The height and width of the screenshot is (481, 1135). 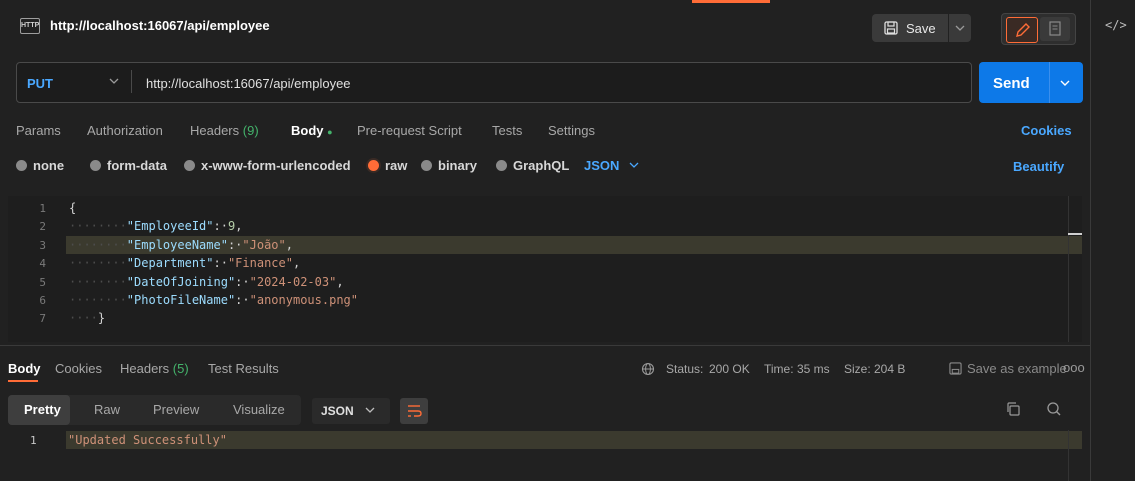 What do you see at coordinates (30, 26) in the screenshot?
I see `http-icon: HTTP` at bounding box center [30, 26].